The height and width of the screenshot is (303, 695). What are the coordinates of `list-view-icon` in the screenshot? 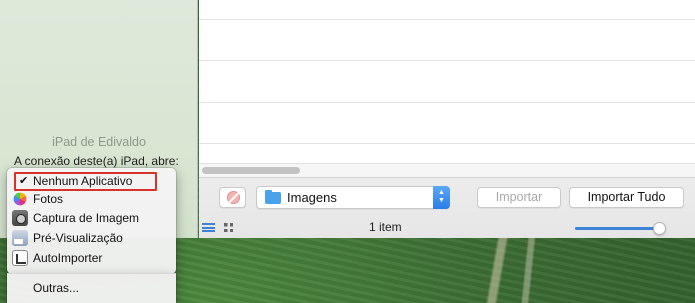 It's located at (208, 227).